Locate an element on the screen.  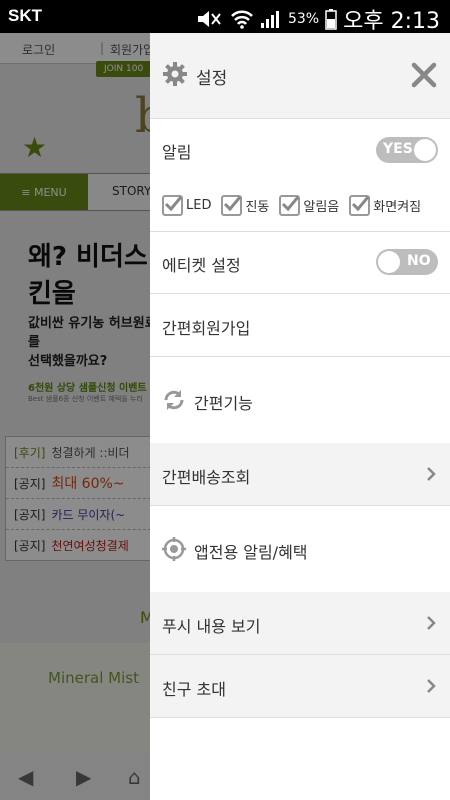
gear-icon is located at coordinates (175, 74).